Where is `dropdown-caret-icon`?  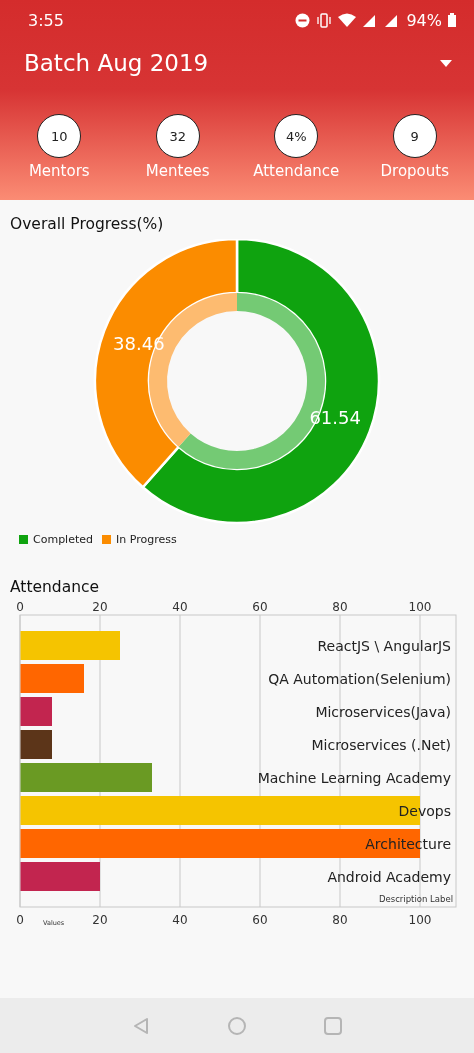 dropdown-caret-icon is located at coordinates (446, 63).